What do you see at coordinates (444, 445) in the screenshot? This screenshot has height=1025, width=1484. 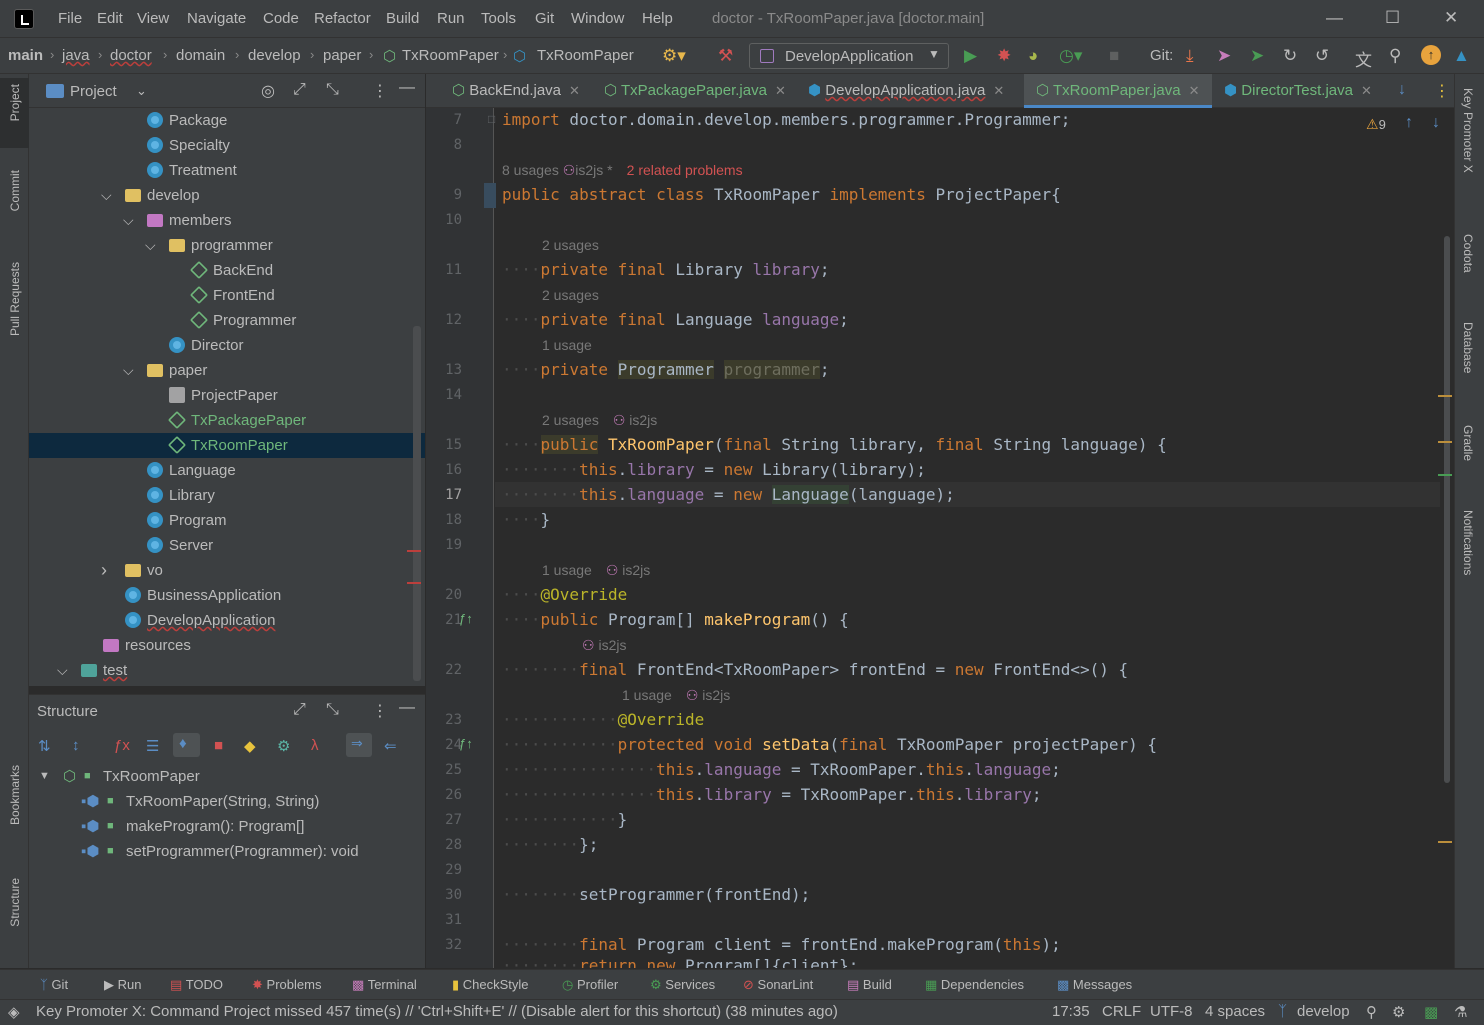 I see `line-number: 15` at bounding box center [444, 445].